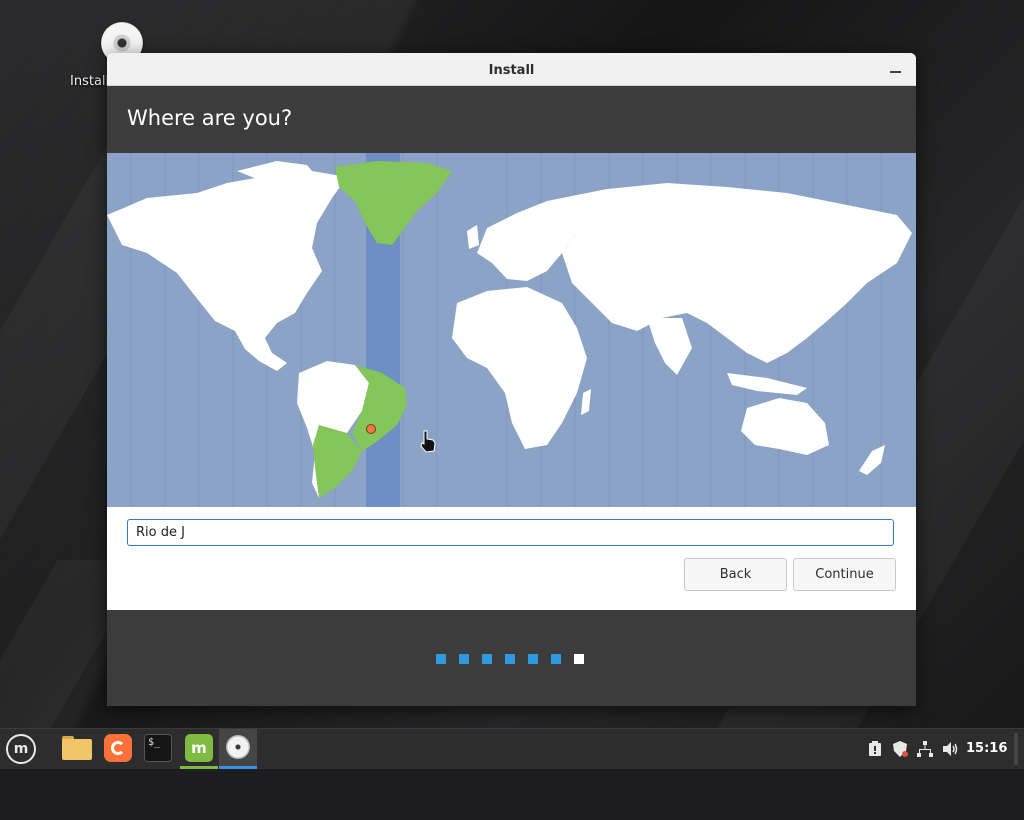 The height and width of the screenshot is (820, 1024). I want to click on shield-icon, so click(900, 749).